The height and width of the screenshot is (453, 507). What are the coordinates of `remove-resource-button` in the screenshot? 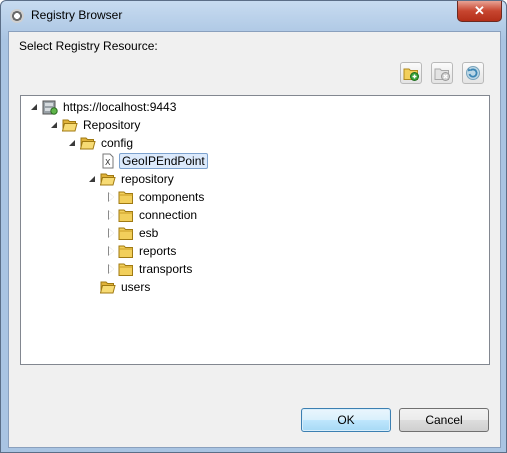 It's located at (442, 73).